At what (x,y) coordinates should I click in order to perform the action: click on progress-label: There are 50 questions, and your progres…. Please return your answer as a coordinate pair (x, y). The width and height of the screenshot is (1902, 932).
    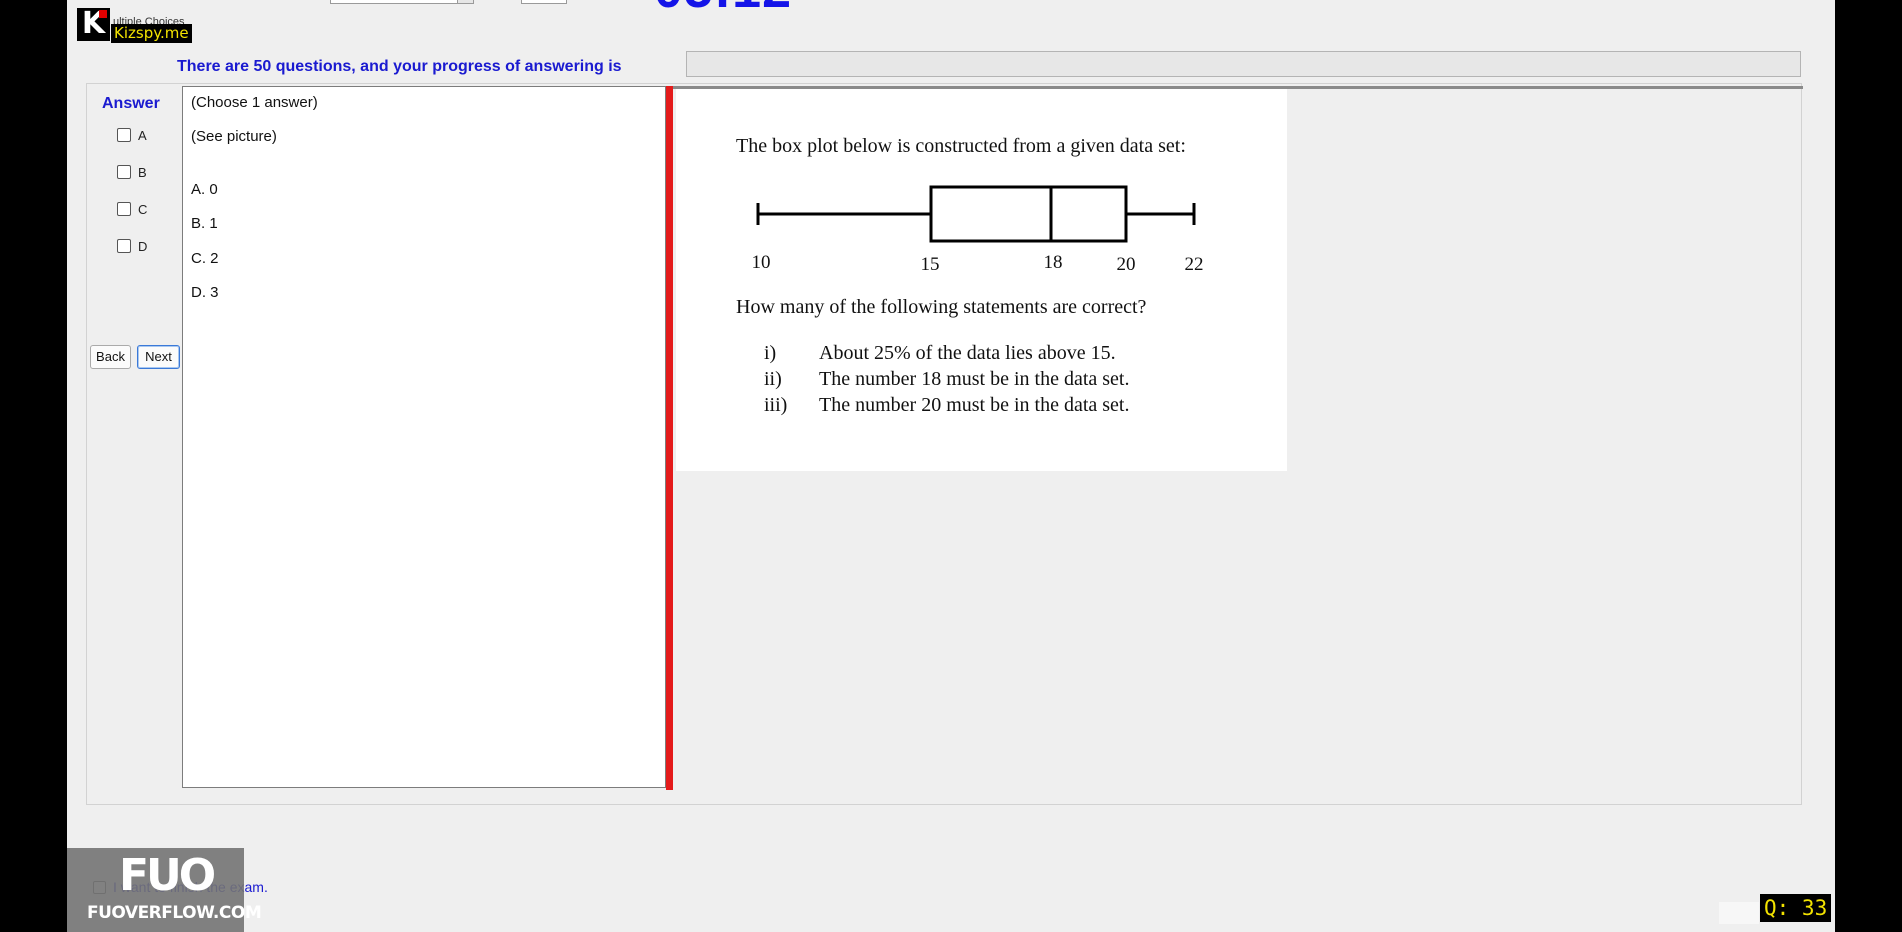
    Looking at the image, I should click on (399, 66).